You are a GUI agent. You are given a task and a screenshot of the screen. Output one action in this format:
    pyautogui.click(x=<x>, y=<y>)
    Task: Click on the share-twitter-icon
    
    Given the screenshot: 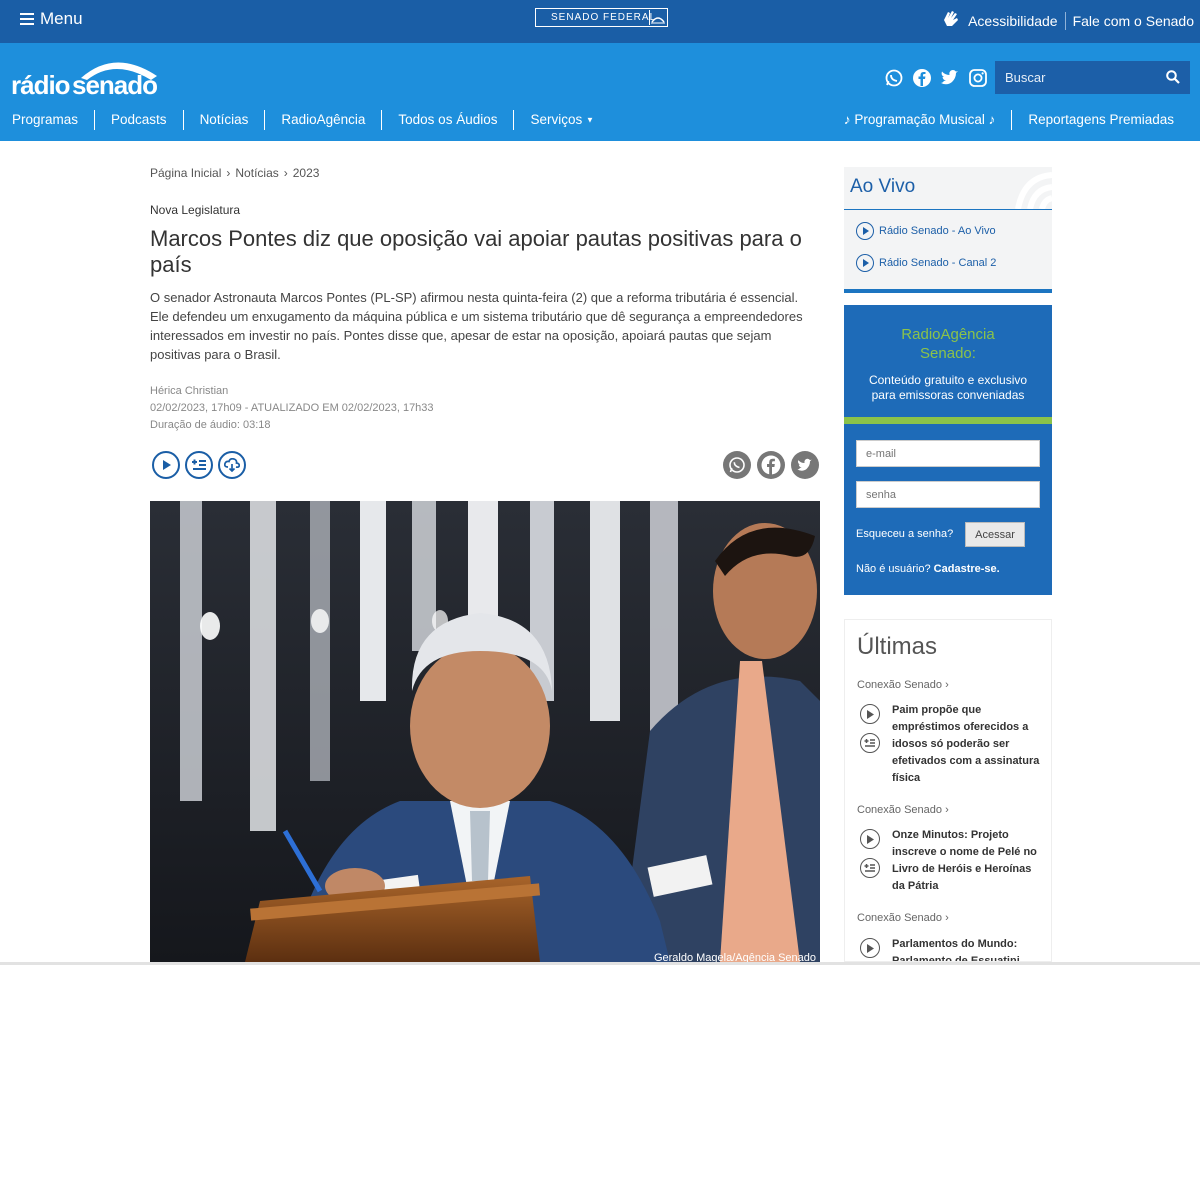 What is the action you would take?
    pyautogui.click(x=805, y=465)
    